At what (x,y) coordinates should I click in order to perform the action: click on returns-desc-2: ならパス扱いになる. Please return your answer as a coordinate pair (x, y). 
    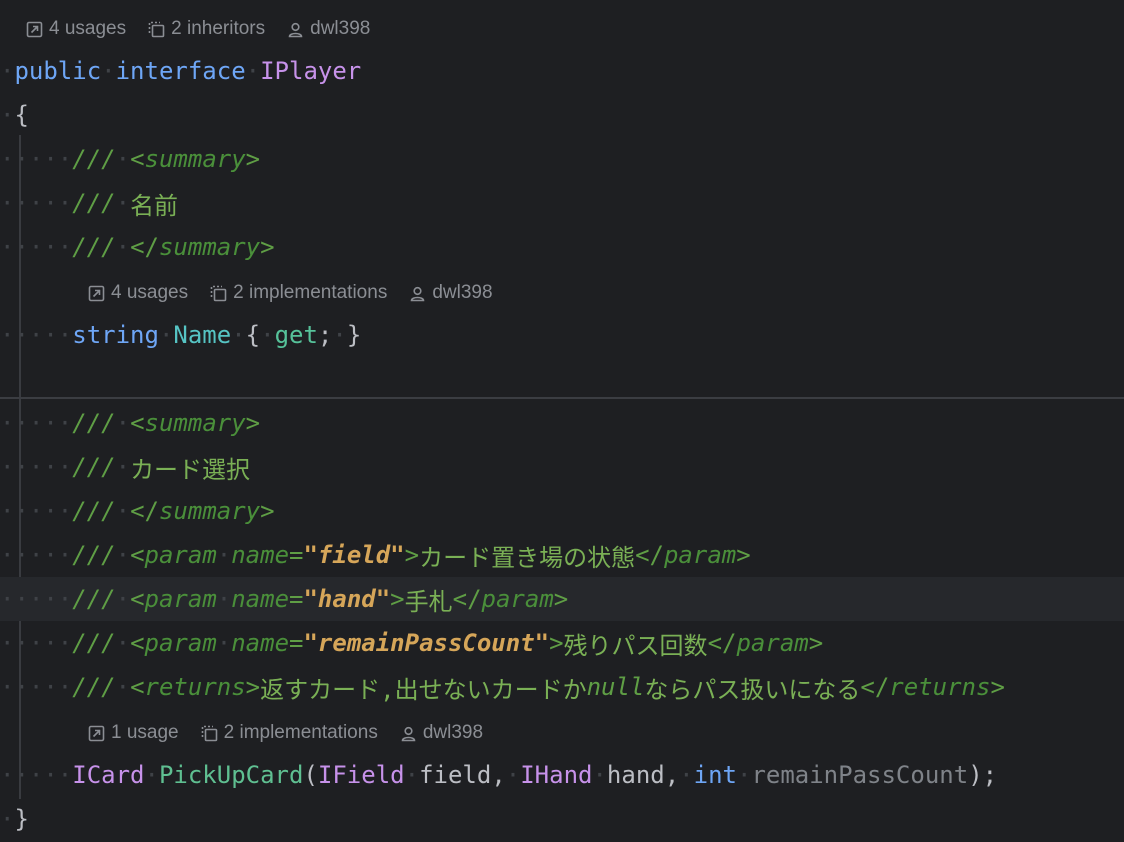
    Looking at the image, I should click on (752, 689).